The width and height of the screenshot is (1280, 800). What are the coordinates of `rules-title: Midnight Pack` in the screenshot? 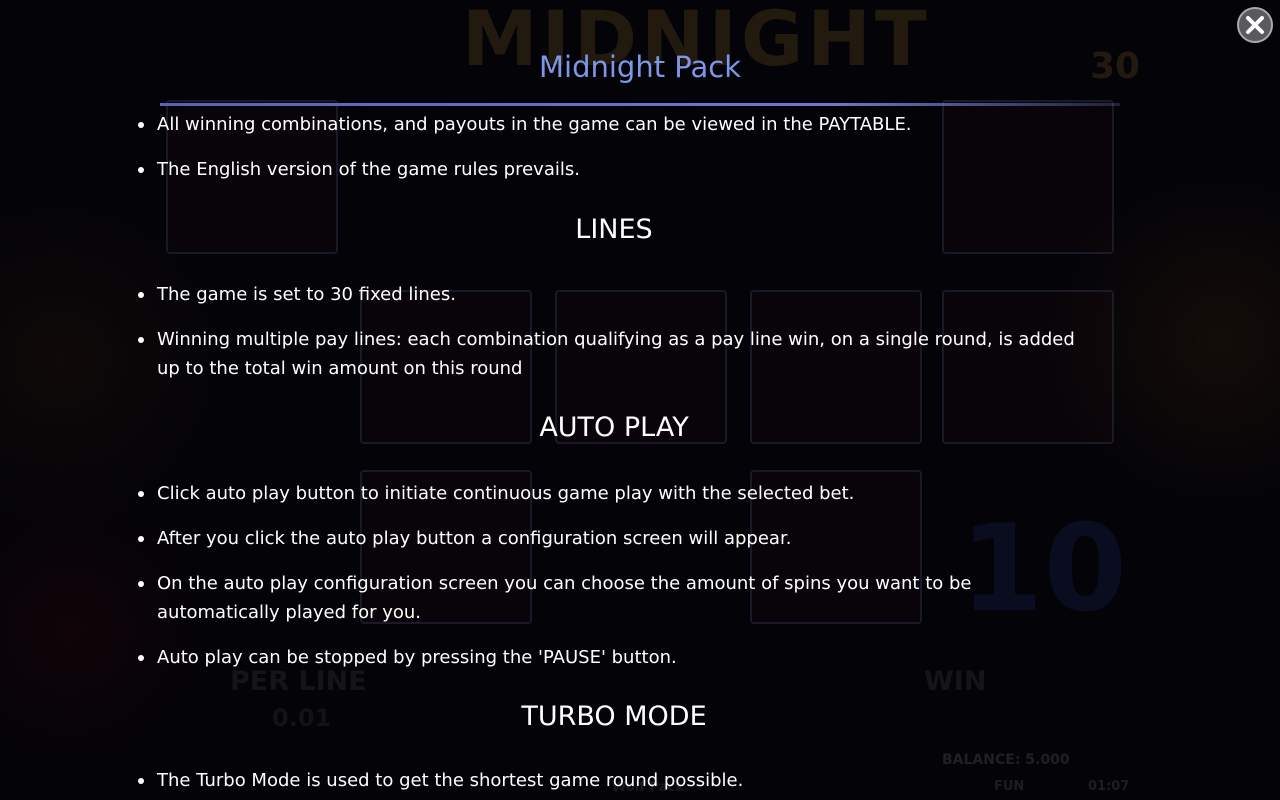 It's located at (640, 67).